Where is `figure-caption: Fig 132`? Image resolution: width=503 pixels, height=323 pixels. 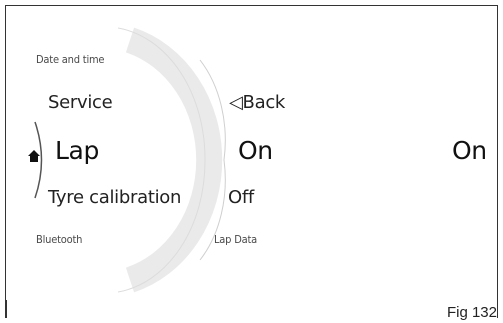 figure-caption: Fig 132 is located at coordinates (471, 312).